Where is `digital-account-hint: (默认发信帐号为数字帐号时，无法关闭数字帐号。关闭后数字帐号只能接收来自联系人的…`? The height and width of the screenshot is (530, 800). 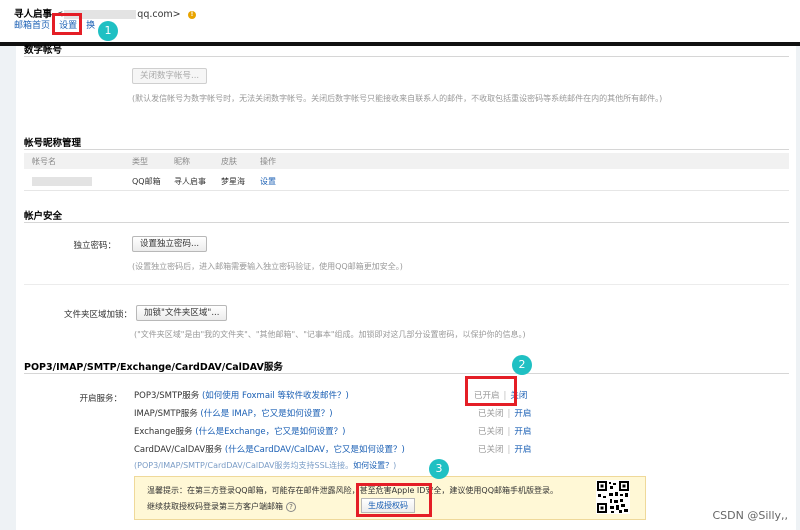
digital-account-hint: (默认发信帐号为数字帐号时，无法关闭数字帐号。关闭后数字帐号只能接收来自联系人的… is located at coordinates (397, 98).